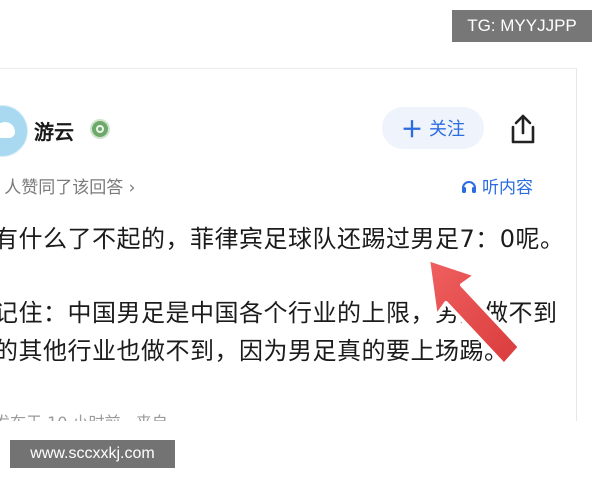  I want to click on avatar-icon, so click(14, 131).